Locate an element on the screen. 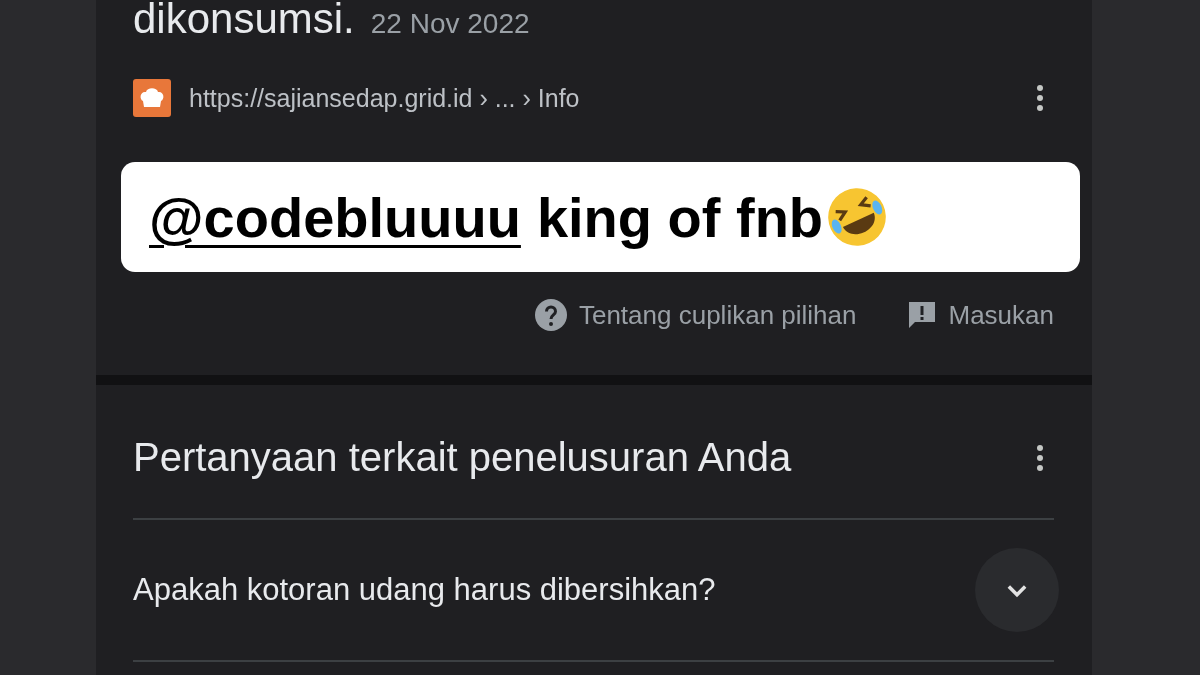  mention-link: @codebluuuu is located at coordinates (335, 217).